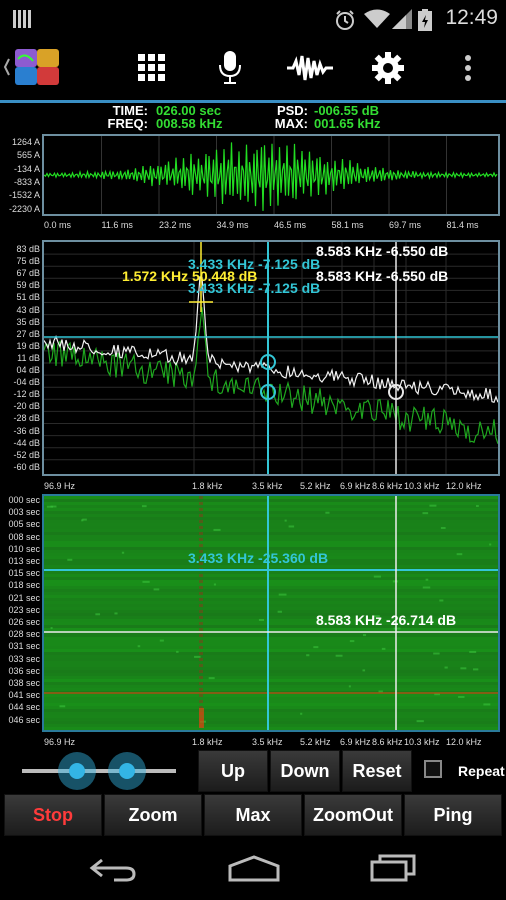  What do you see at coordinates (453, 815) in the screenshot?
I see `ping-button: Ping` at bounding box center [453, 815].